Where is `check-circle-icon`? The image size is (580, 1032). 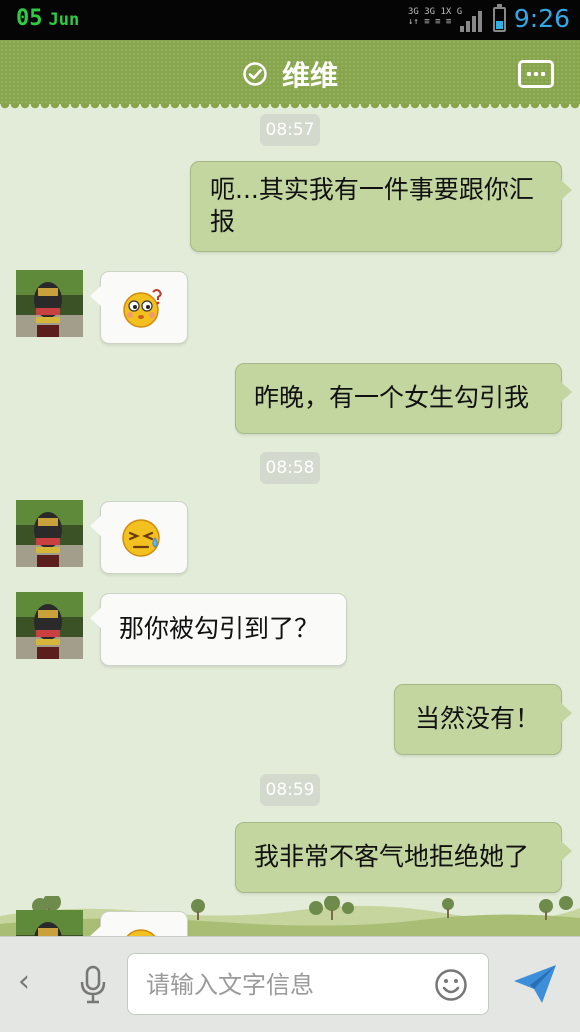
check-circle-icon is located at coordinates (255, 74).